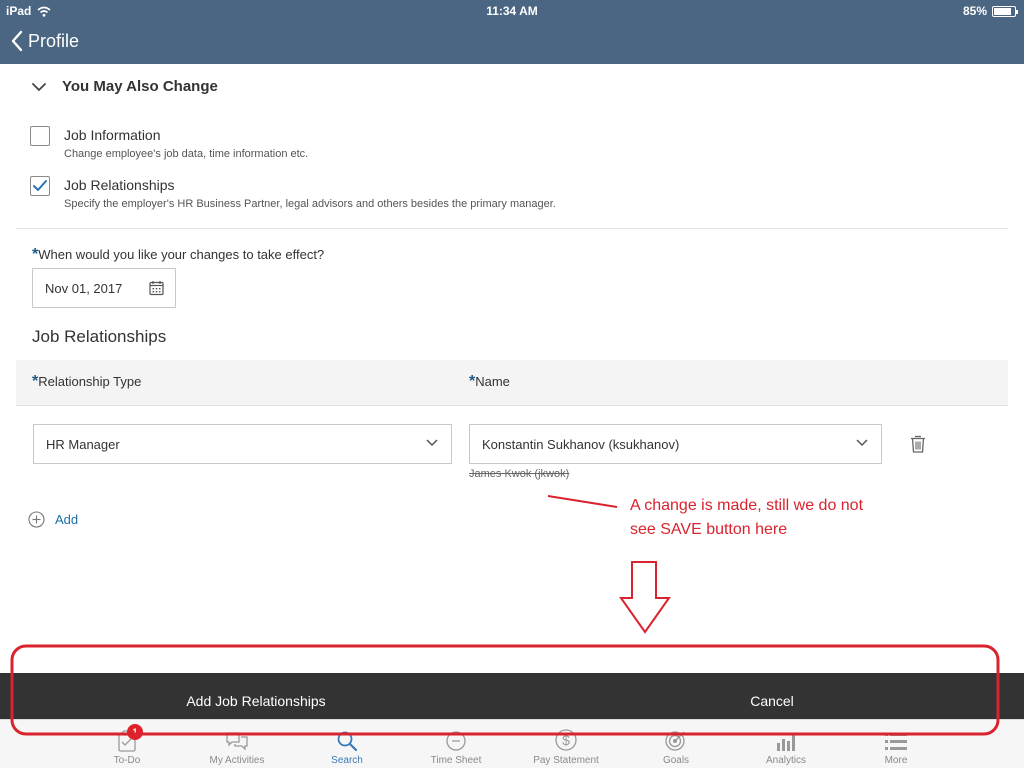 The height and width of the screenshot is (768, 1024). What do you see at coordinates (127, 745) in the screenshot?
I see `tab-to-do: To-Do 1` at bounding box center [127, 745].